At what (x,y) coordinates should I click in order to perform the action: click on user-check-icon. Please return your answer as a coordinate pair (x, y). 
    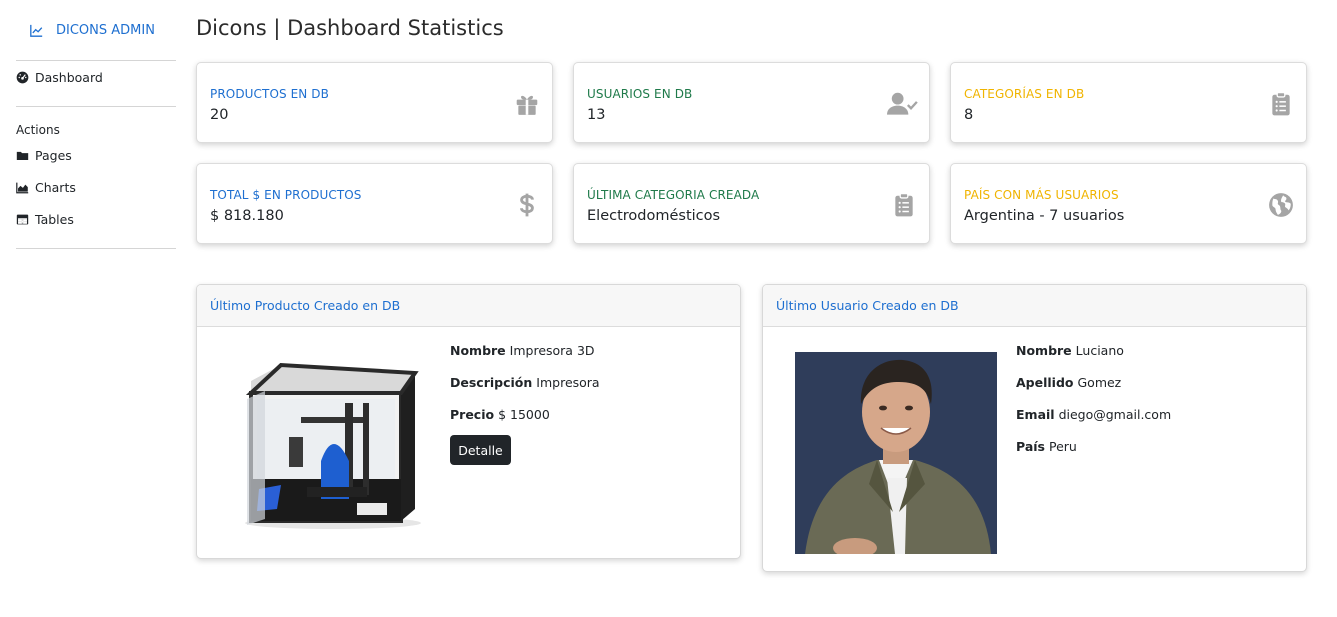
    Looking at the image, I should click on (903, 104).